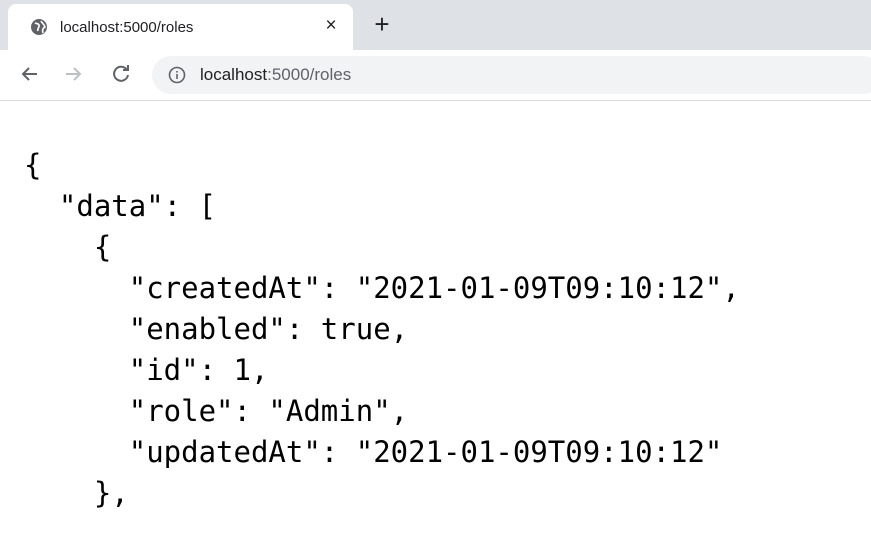 Image resolution: width=871 pixels, height=534 pixels. Describe the element at coordinates (373, 452) in the screenshot. I see `json-line: "updatedAt": "2021-01-09T09:10:12"` at that location.